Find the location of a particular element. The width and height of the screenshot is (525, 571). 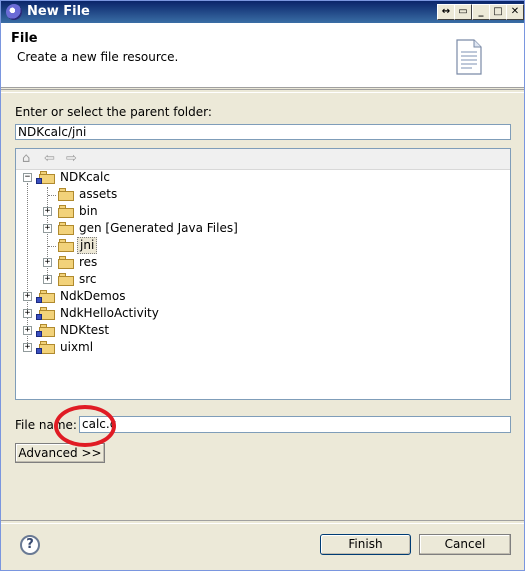

tree-item-label: bin is located at coordinates (88, 211).